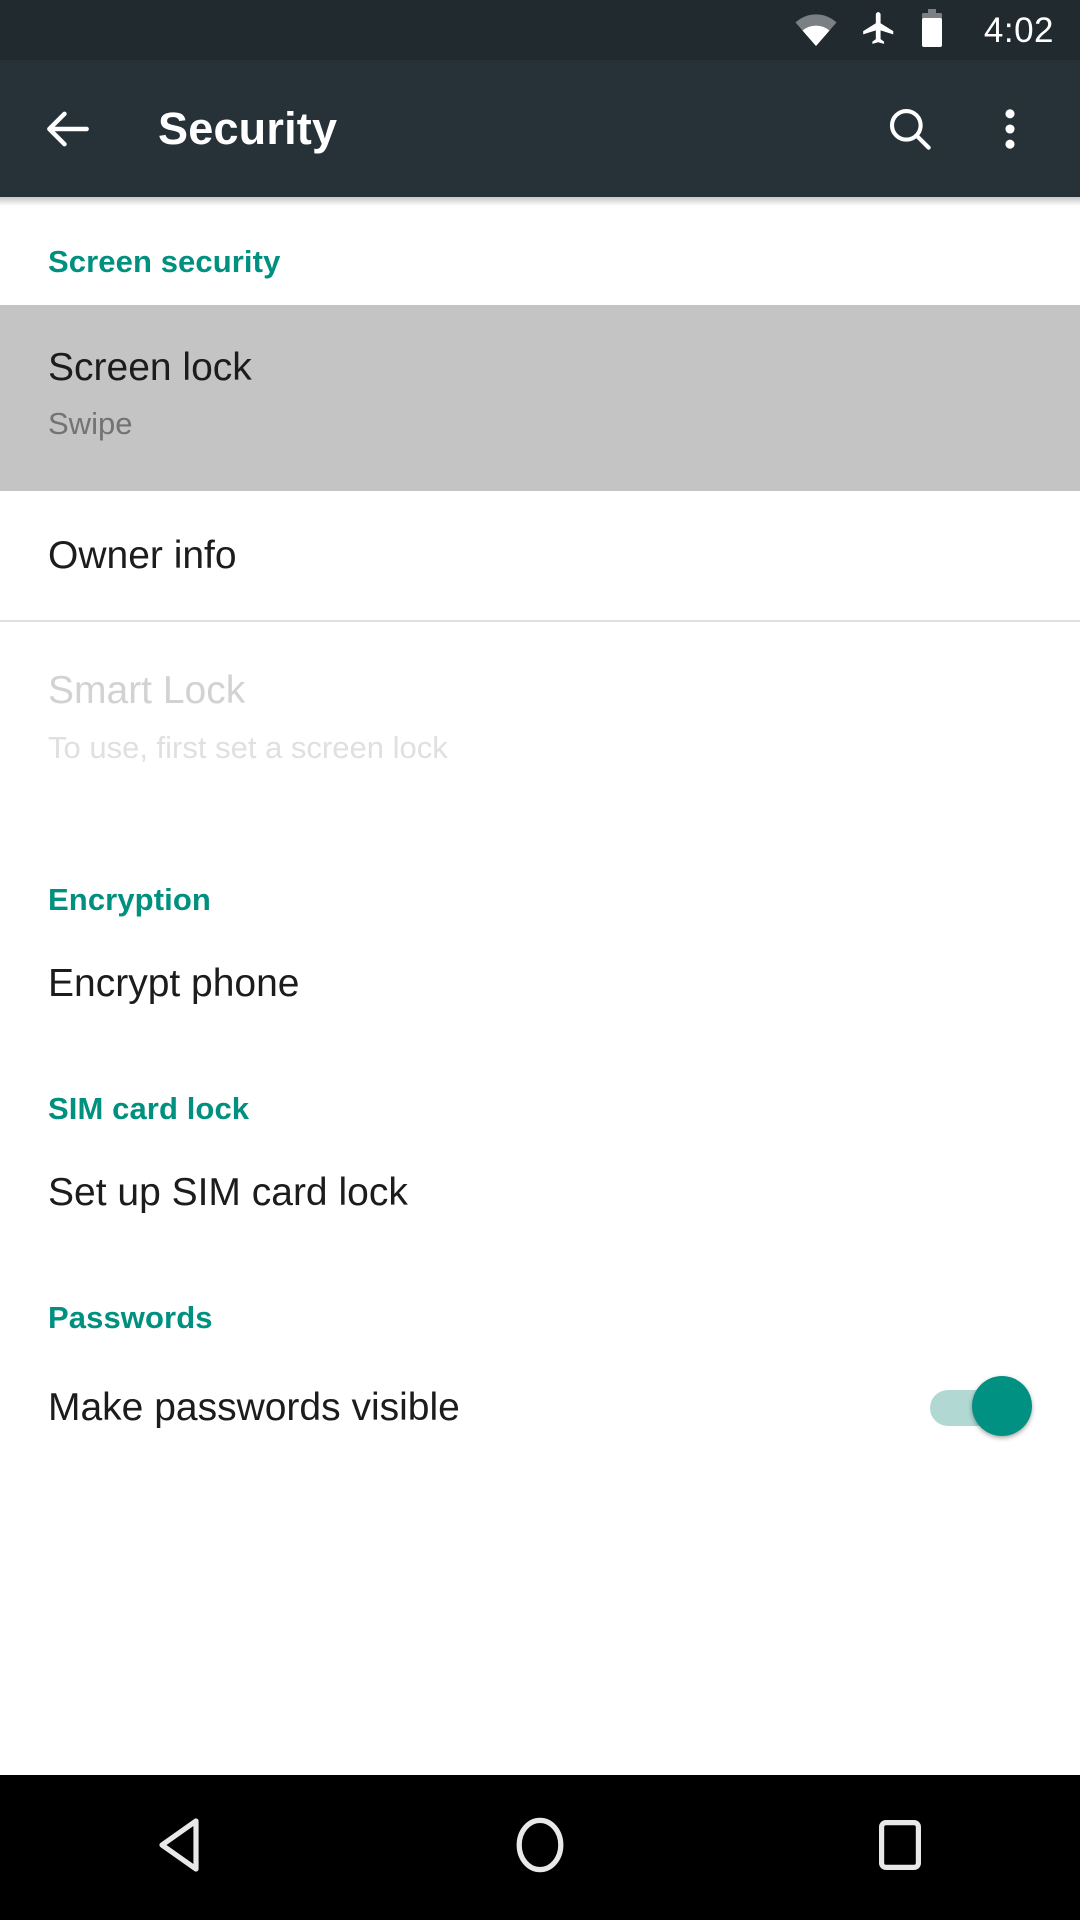 This screenshot has width=1080, height=1920. I want to click on make-passwords-visible-toggle, so click(981, 1407).